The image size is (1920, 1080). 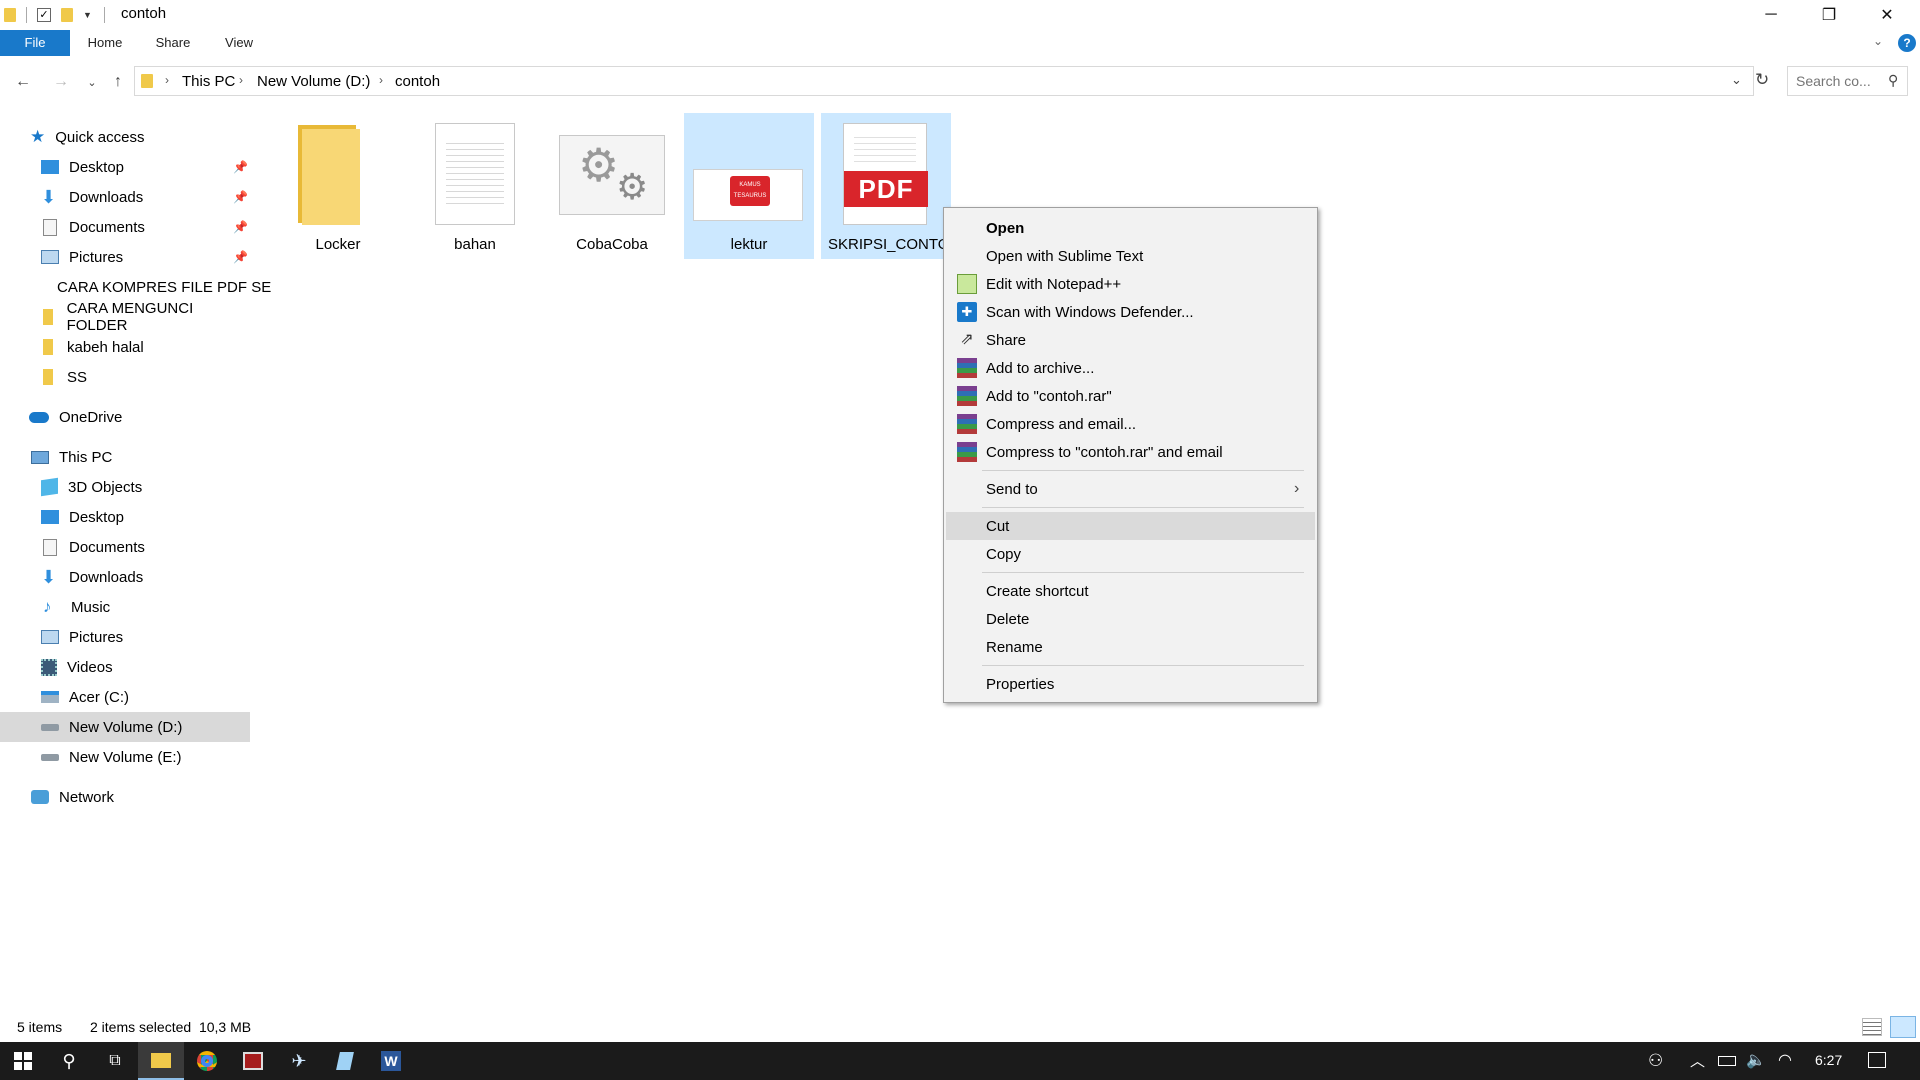 I want to click on bird-app-icon: ✈, so click(x=299, y=1061).